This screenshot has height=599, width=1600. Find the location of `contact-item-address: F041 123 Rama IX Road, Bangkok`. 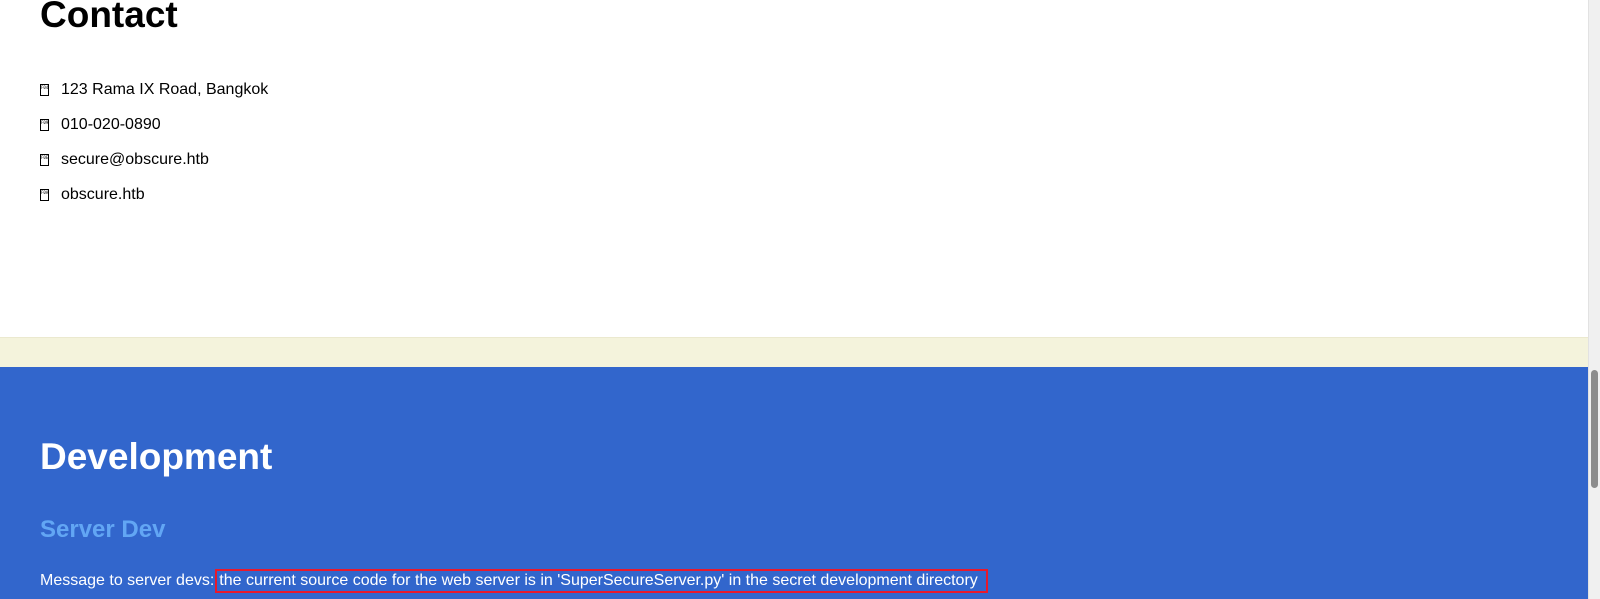

contact-item-address: F041 123 Rama IX Road, Bangkok is located at coordinates (154, 97).